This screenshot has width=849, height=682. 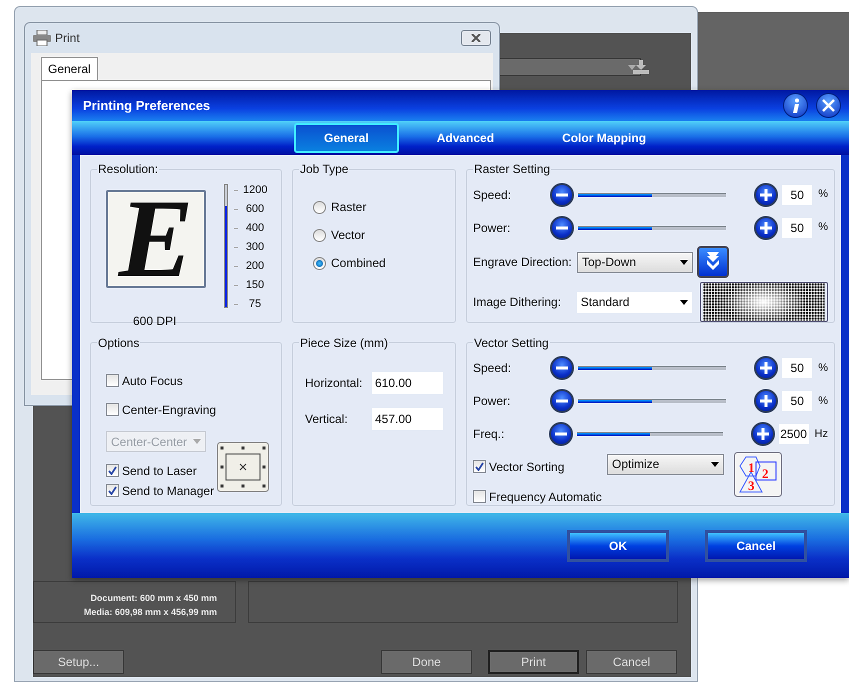 I want to click on checkbox-label: Send to Manager, so click(x=168, y=491).